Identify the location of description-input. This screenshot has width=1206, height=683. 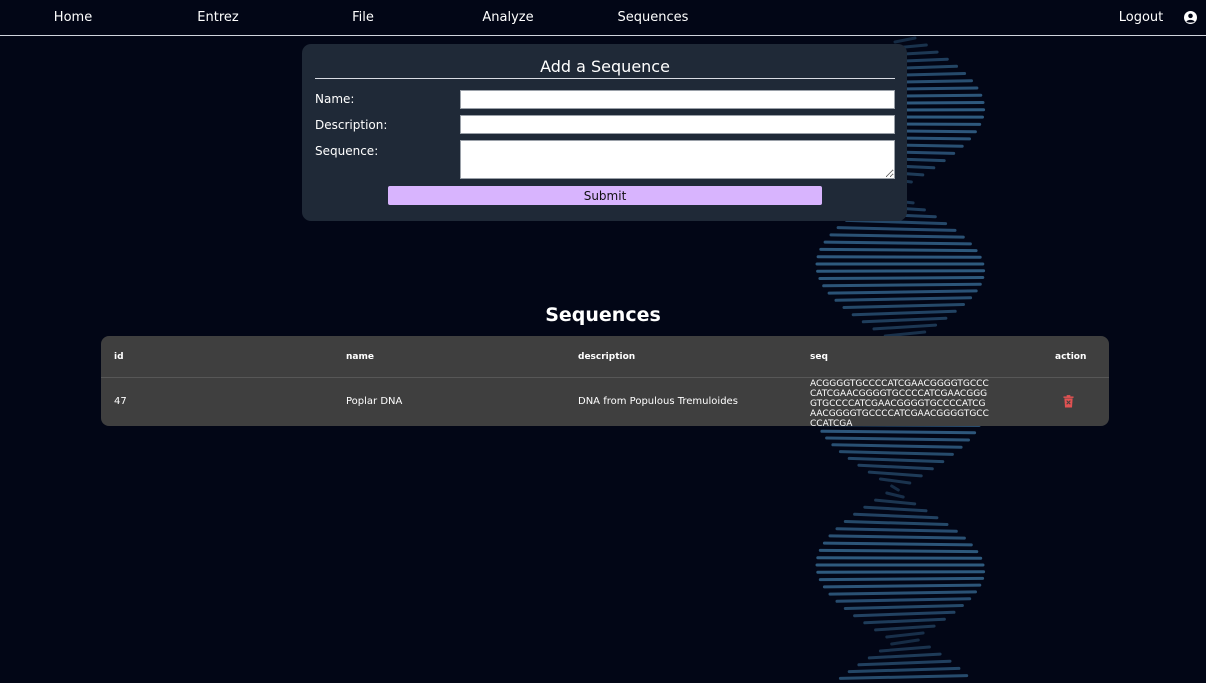
(677, 124).